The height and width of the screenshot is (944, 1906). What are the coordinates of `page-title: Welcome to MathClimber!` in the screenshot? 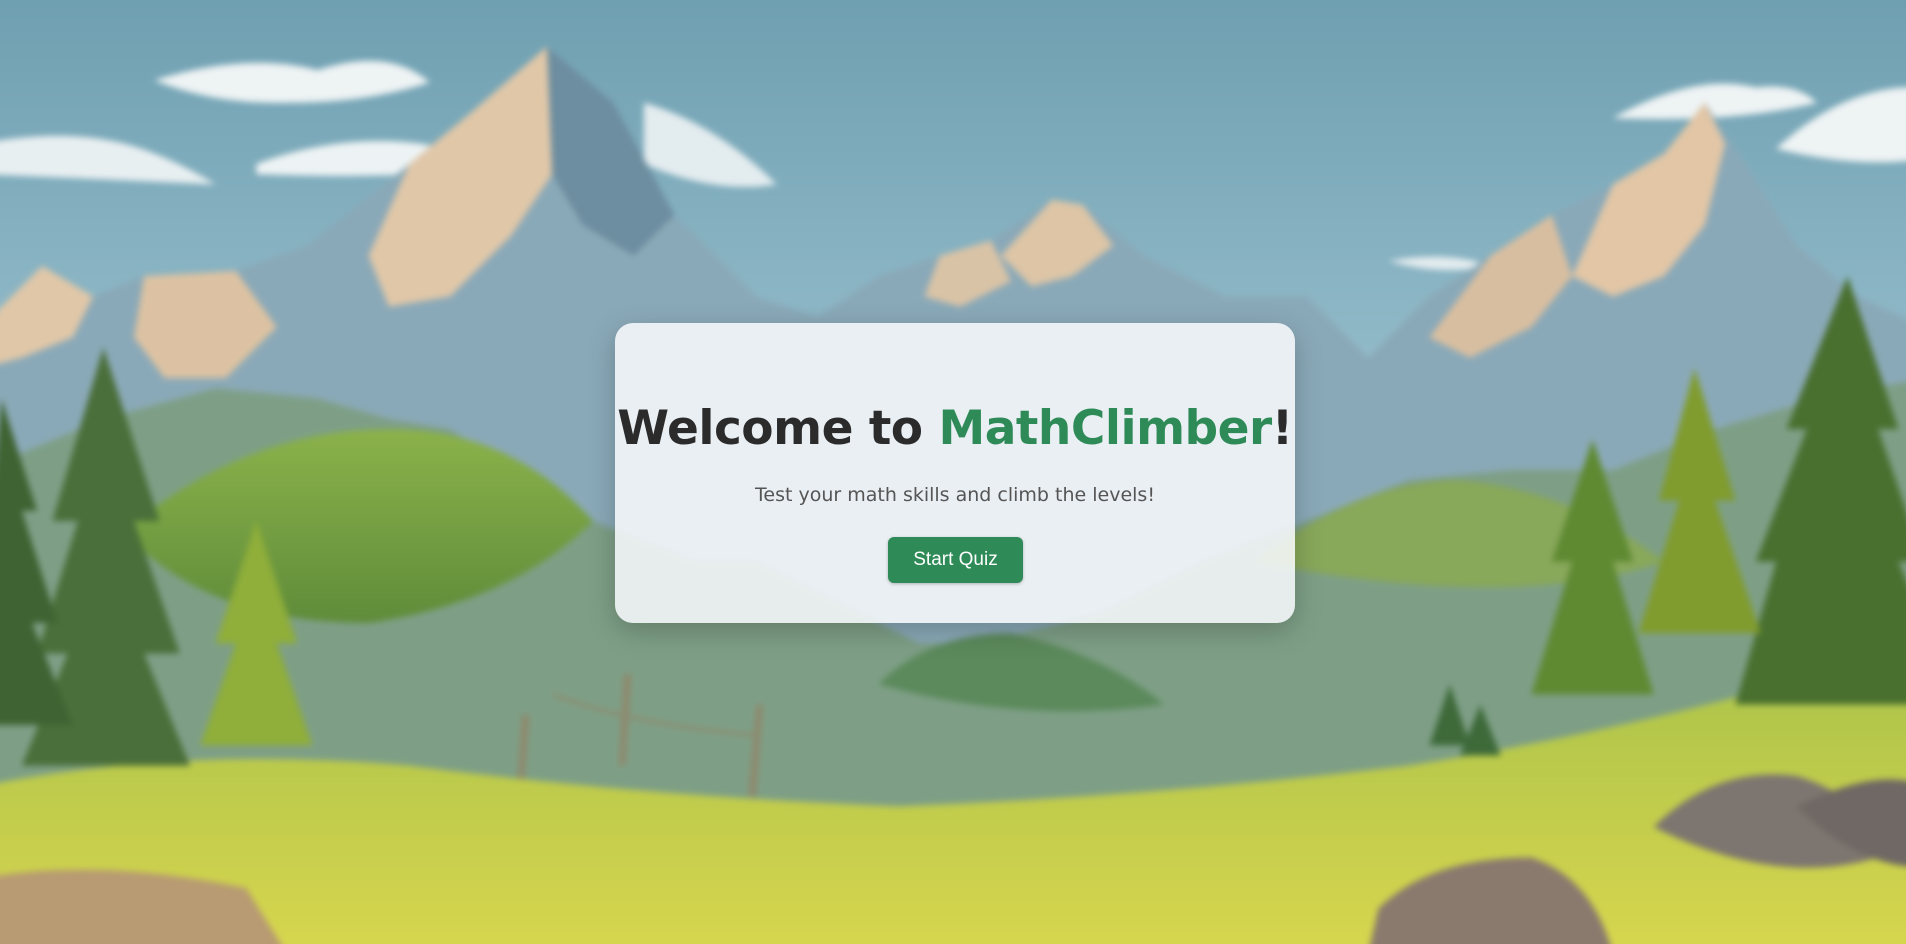 It's located at (955, 429).